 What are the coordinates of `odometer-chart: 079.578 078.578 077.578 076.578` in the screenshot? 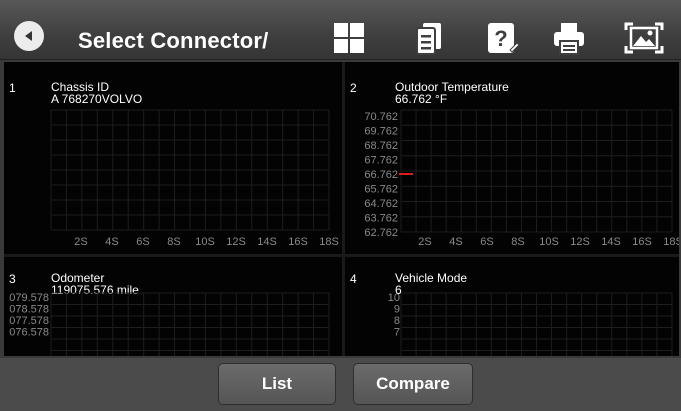 It's located at (173, 306).